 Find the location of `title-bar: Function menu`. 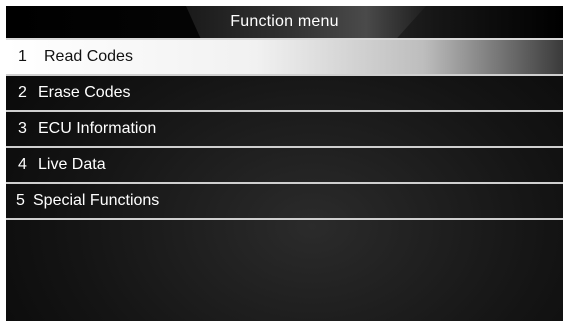

title-bar: Function menu is located at coordinates (284, 22).